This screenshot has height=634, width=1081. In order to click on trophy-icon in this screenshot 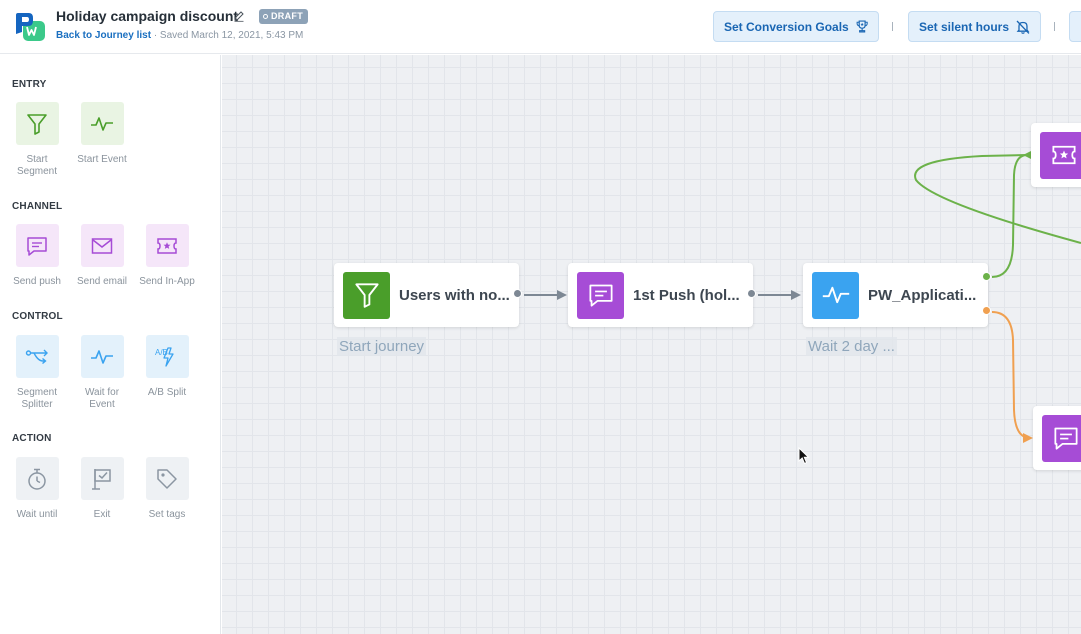, I will do `click(862, 26)`.